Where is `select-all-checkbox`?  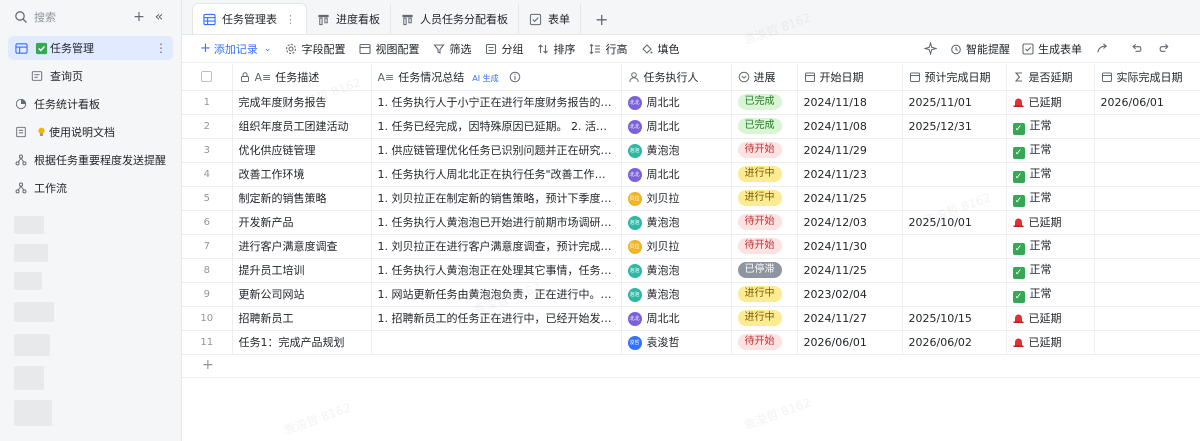
select-all-checkbox is located at coordinates (207, 77).